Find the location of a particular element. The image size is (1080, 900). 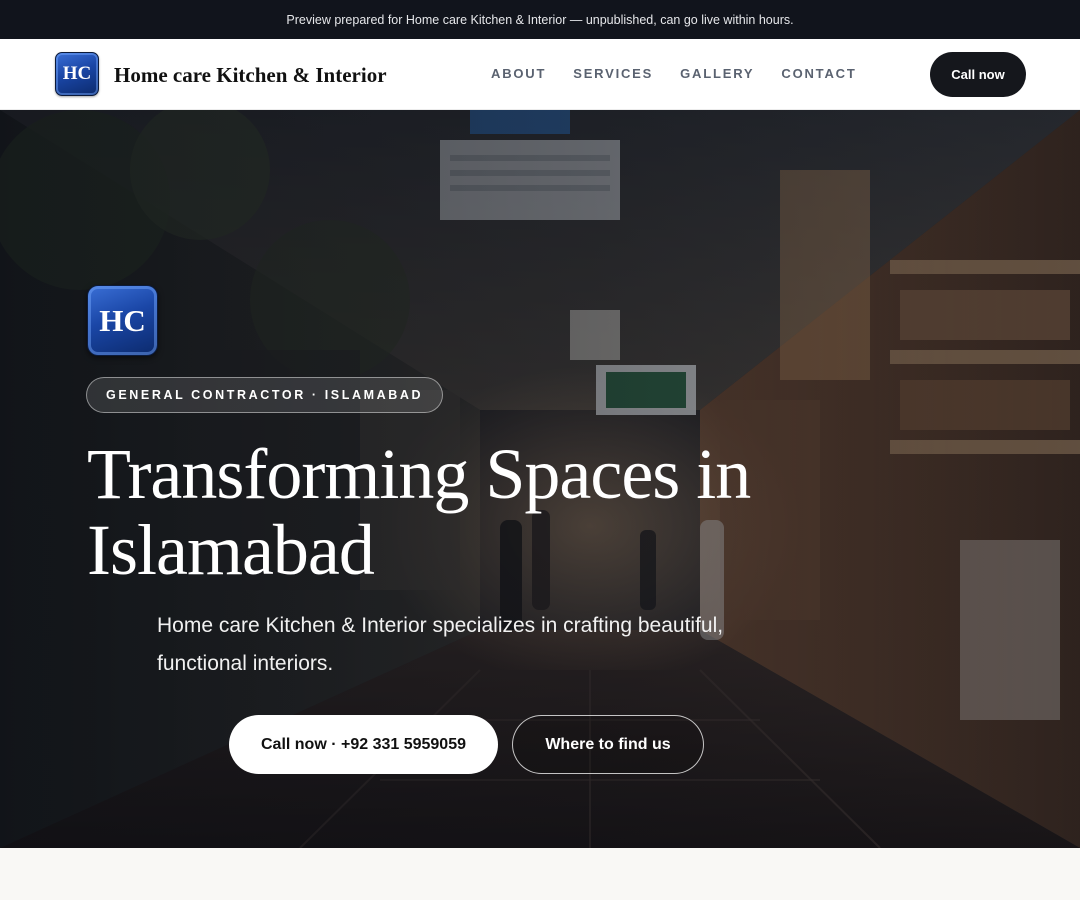

brand-logo-text: HC is located at coordinates (77, 73).